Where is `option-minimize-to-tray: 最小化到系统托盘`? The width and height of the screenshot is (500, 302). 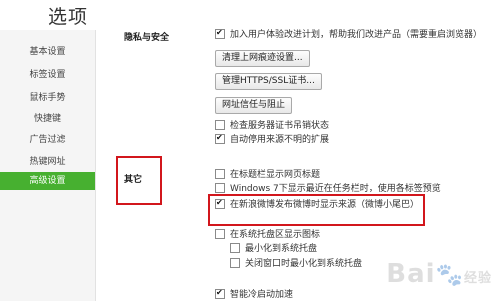 option-minimize-to-tray: 最小化到系统托盘 is located at coordinates (273, 249).